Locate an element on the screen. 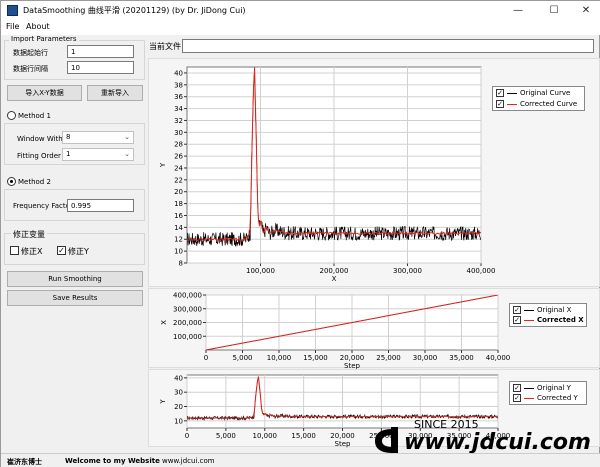  status-welcome: Welcome to my Website is located at coordinates (112, 461).